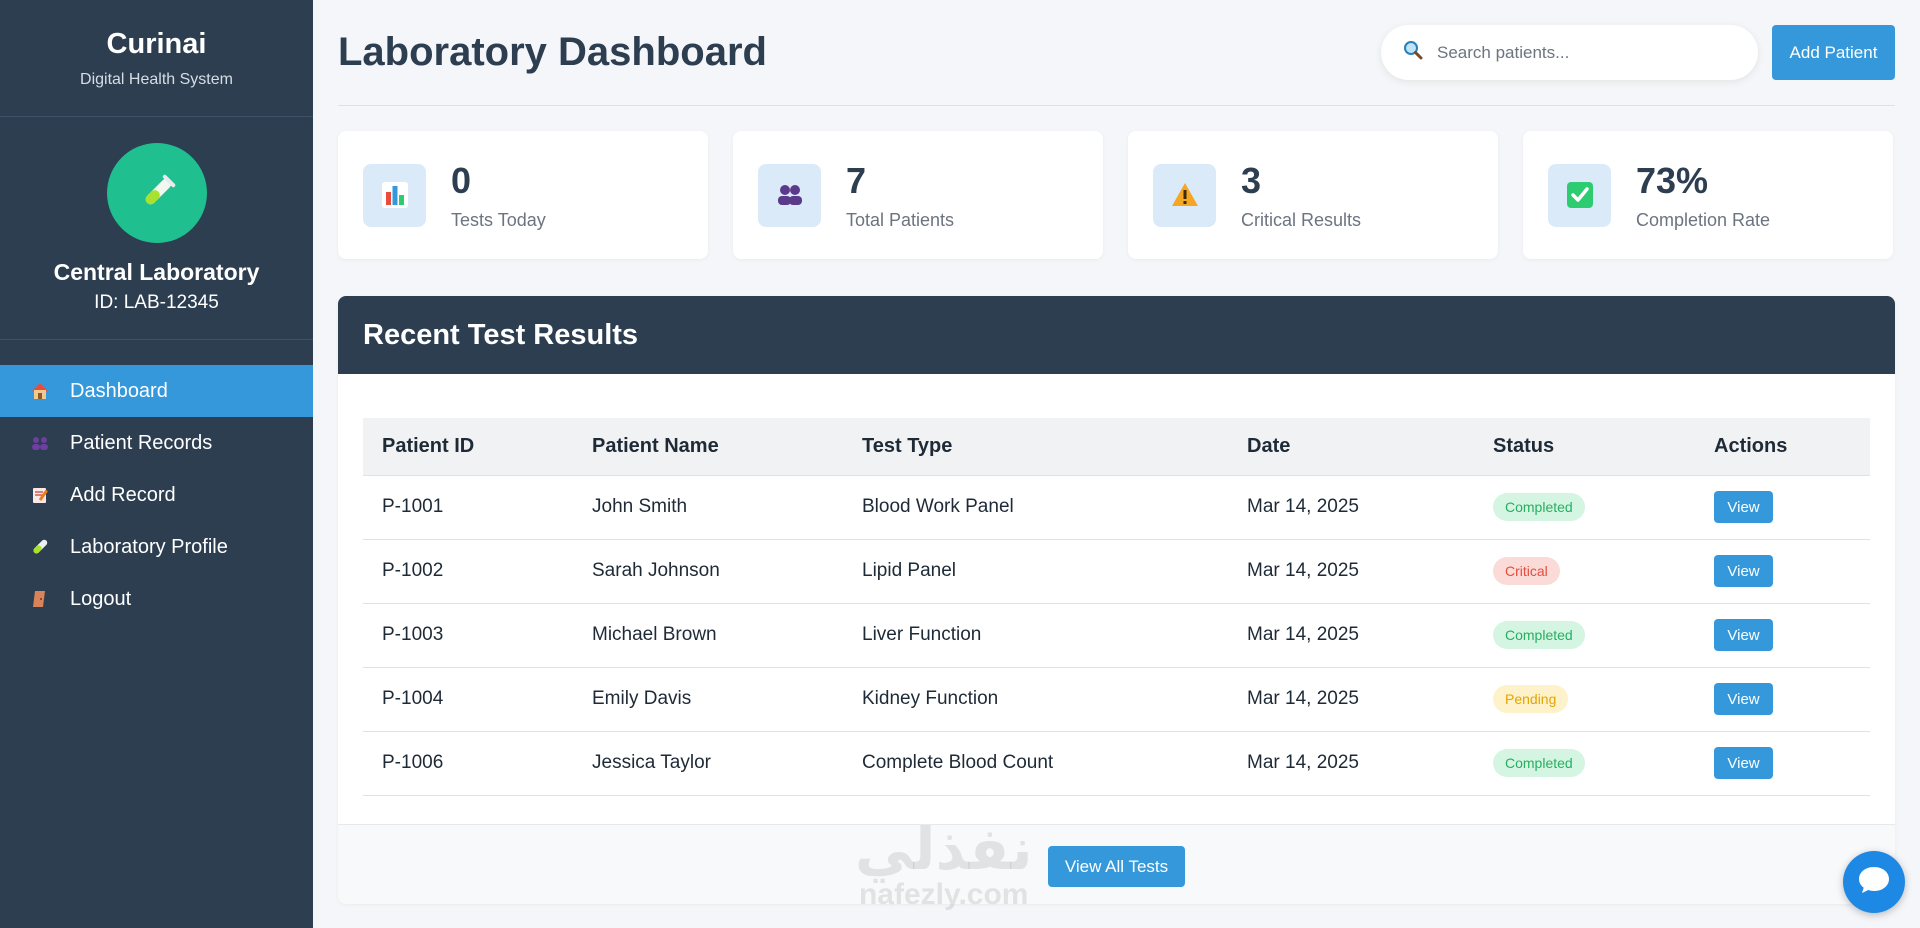 The height and width of the screenshot is (928, 1920). Describe the element at coordinates (708, 635) in the screenshot. I see `patient-name: Michael Brown` at that location.